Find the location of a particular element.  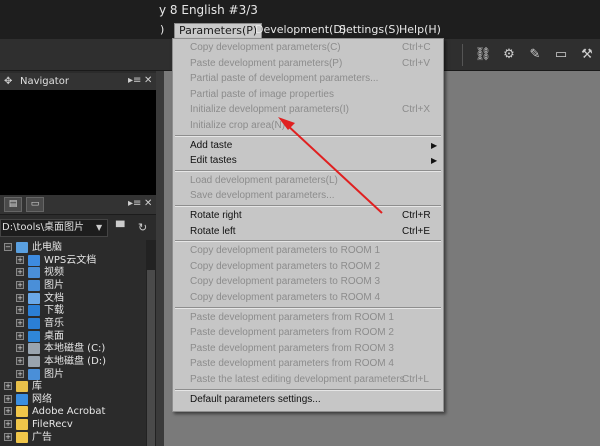

cloud-icon is located at coordinates (34, 260).